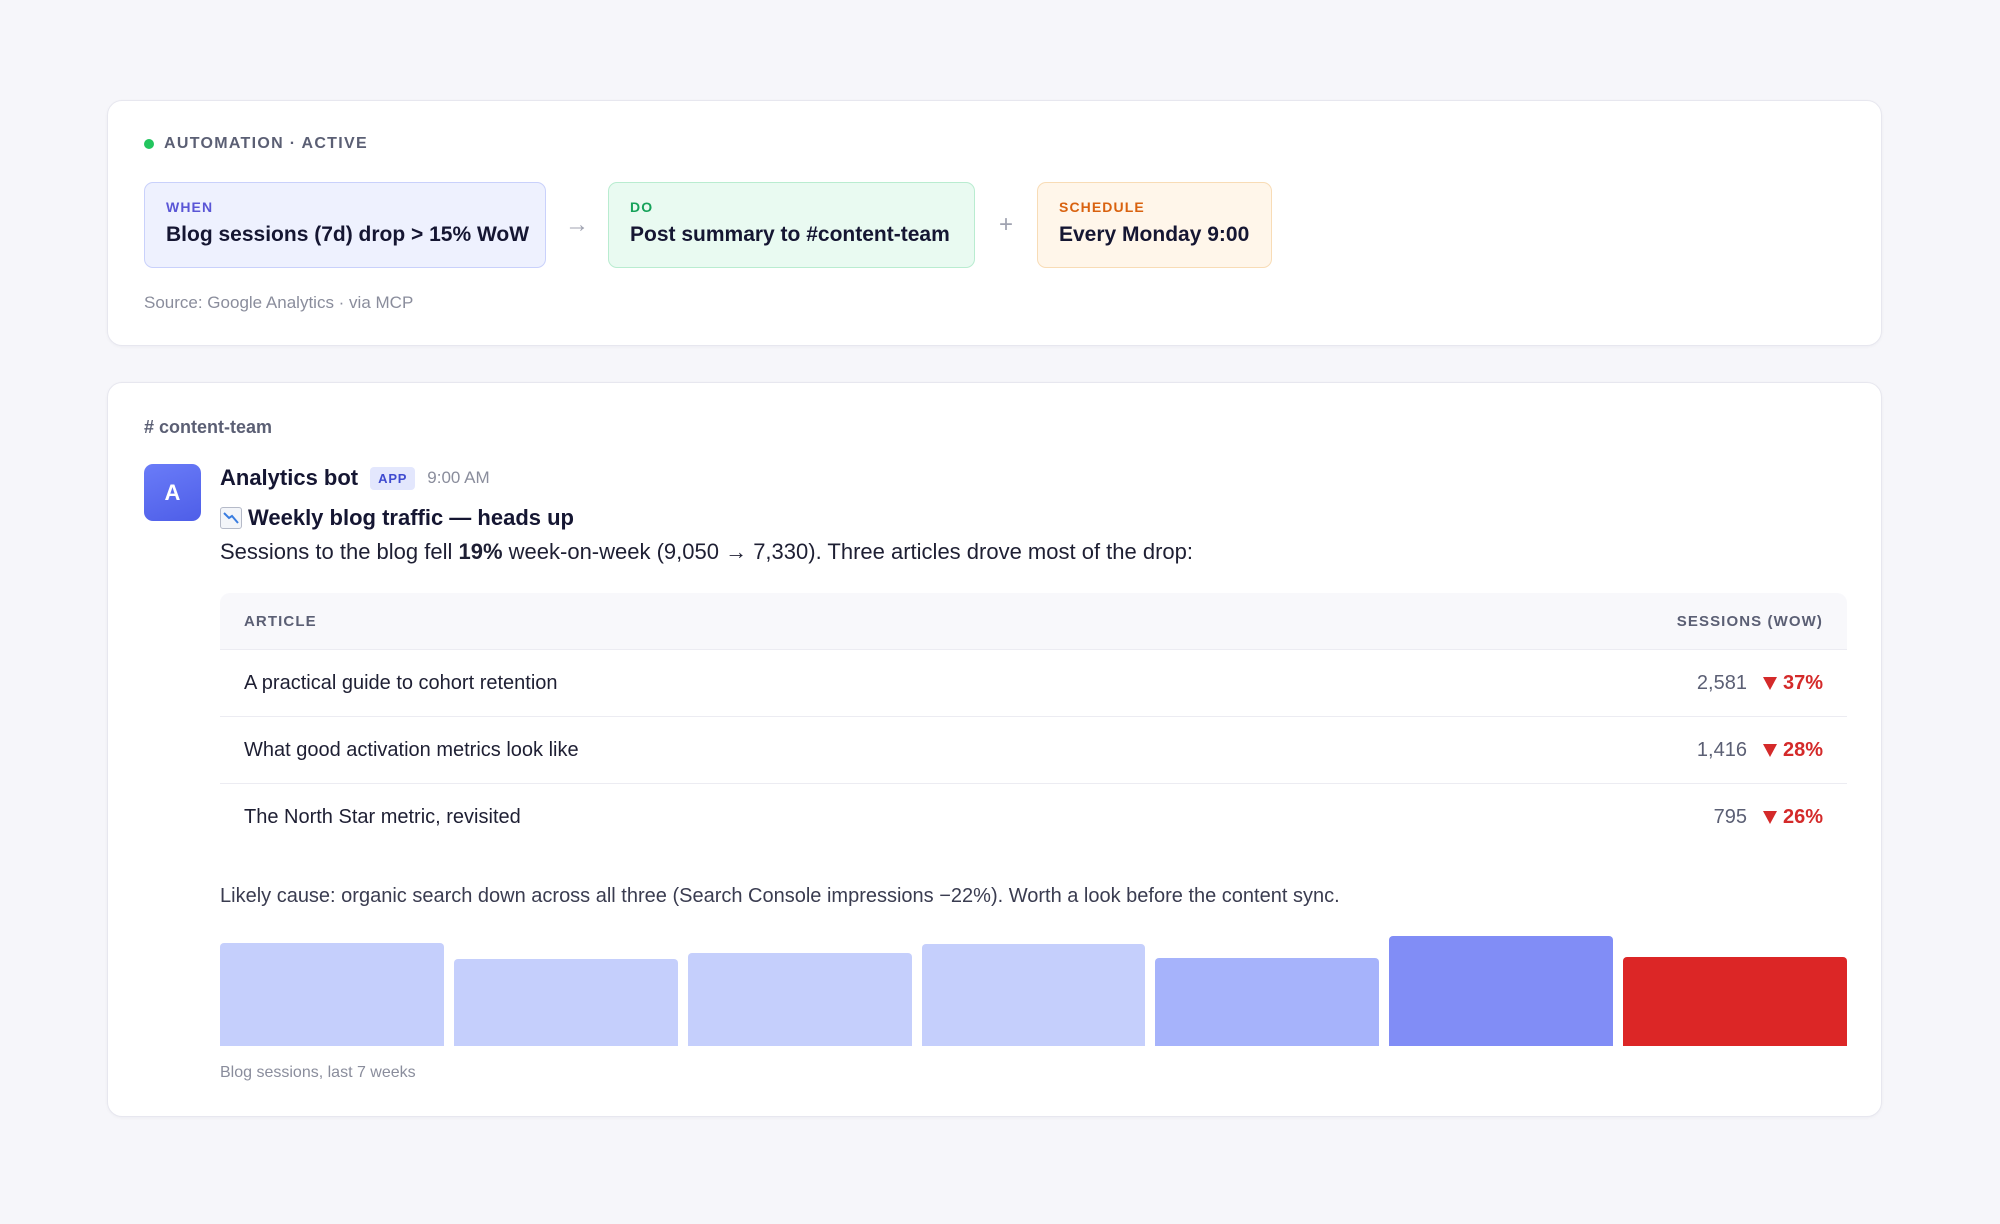 This screenshot has height=1224, width=2000. Describe the element at coordinates (172, 492) in the screenshot. I see `avatar: A` at that location.